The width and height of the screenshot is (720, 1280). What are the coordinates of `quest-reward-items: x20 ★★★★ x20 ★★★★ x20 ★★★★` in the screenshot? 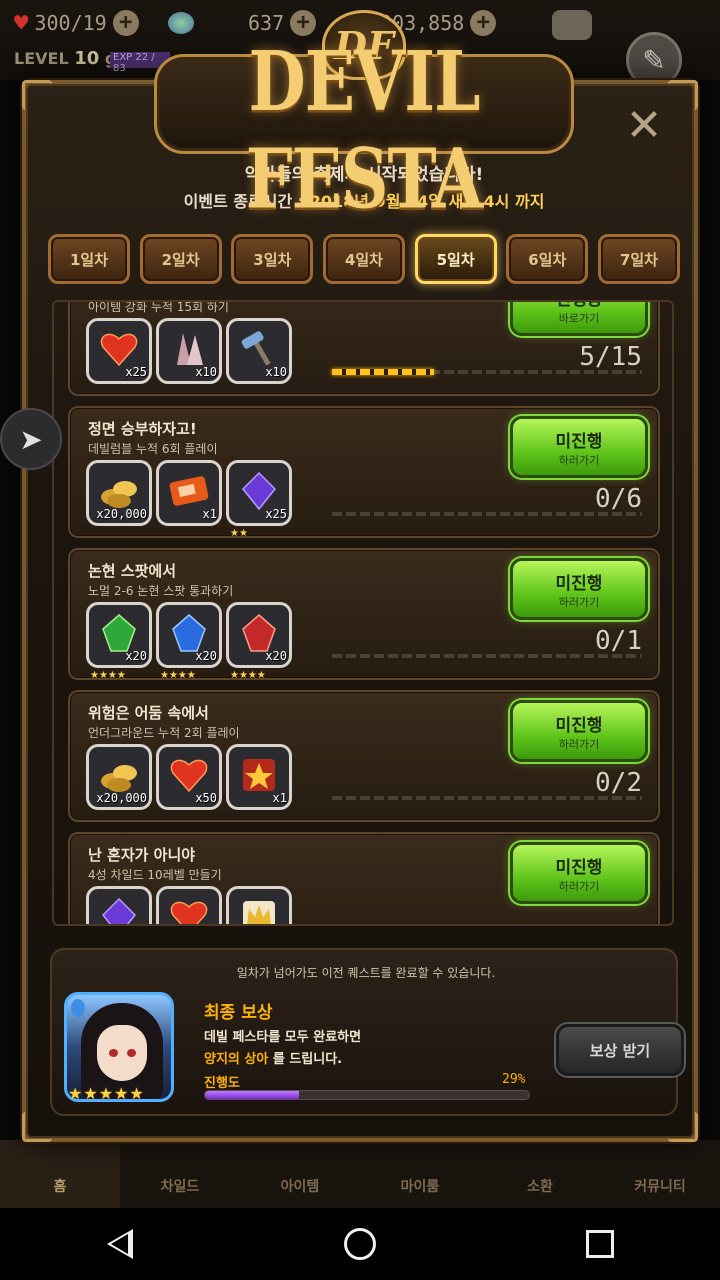 It's located at (189, 641).